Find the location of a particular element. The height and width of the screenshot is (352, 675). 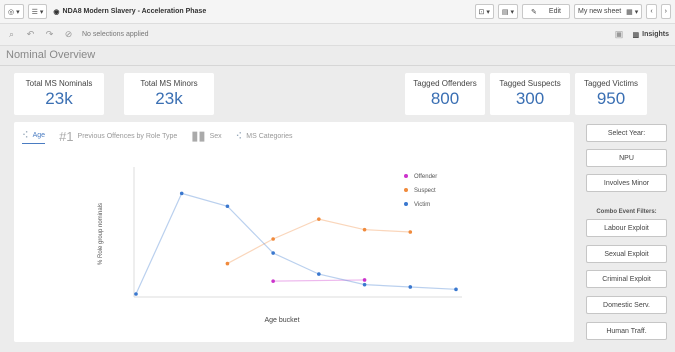

series-line-suspect is located at coordinates (319, 241).